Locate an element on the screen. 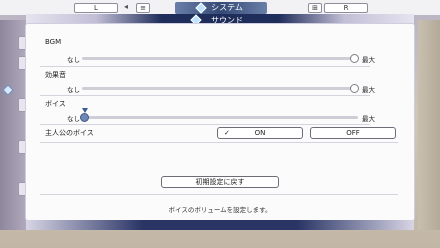 This screenshot has height=248, width=440. protagonist-voice-on-button: ✓ ON is located at coordinates (260, 133).